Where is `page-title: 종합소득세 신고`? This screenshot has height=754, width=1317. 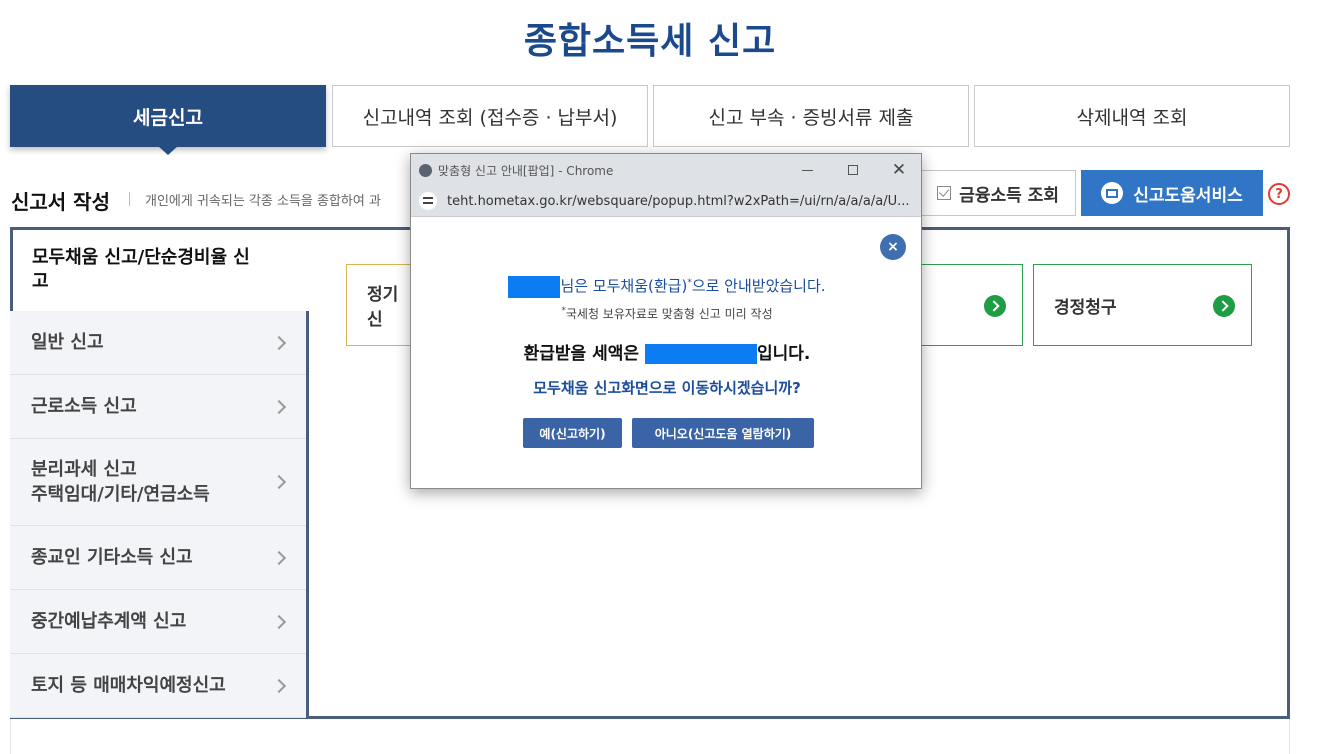
page-title: 종합소득세 신고 is located at coordinates (650, 41).